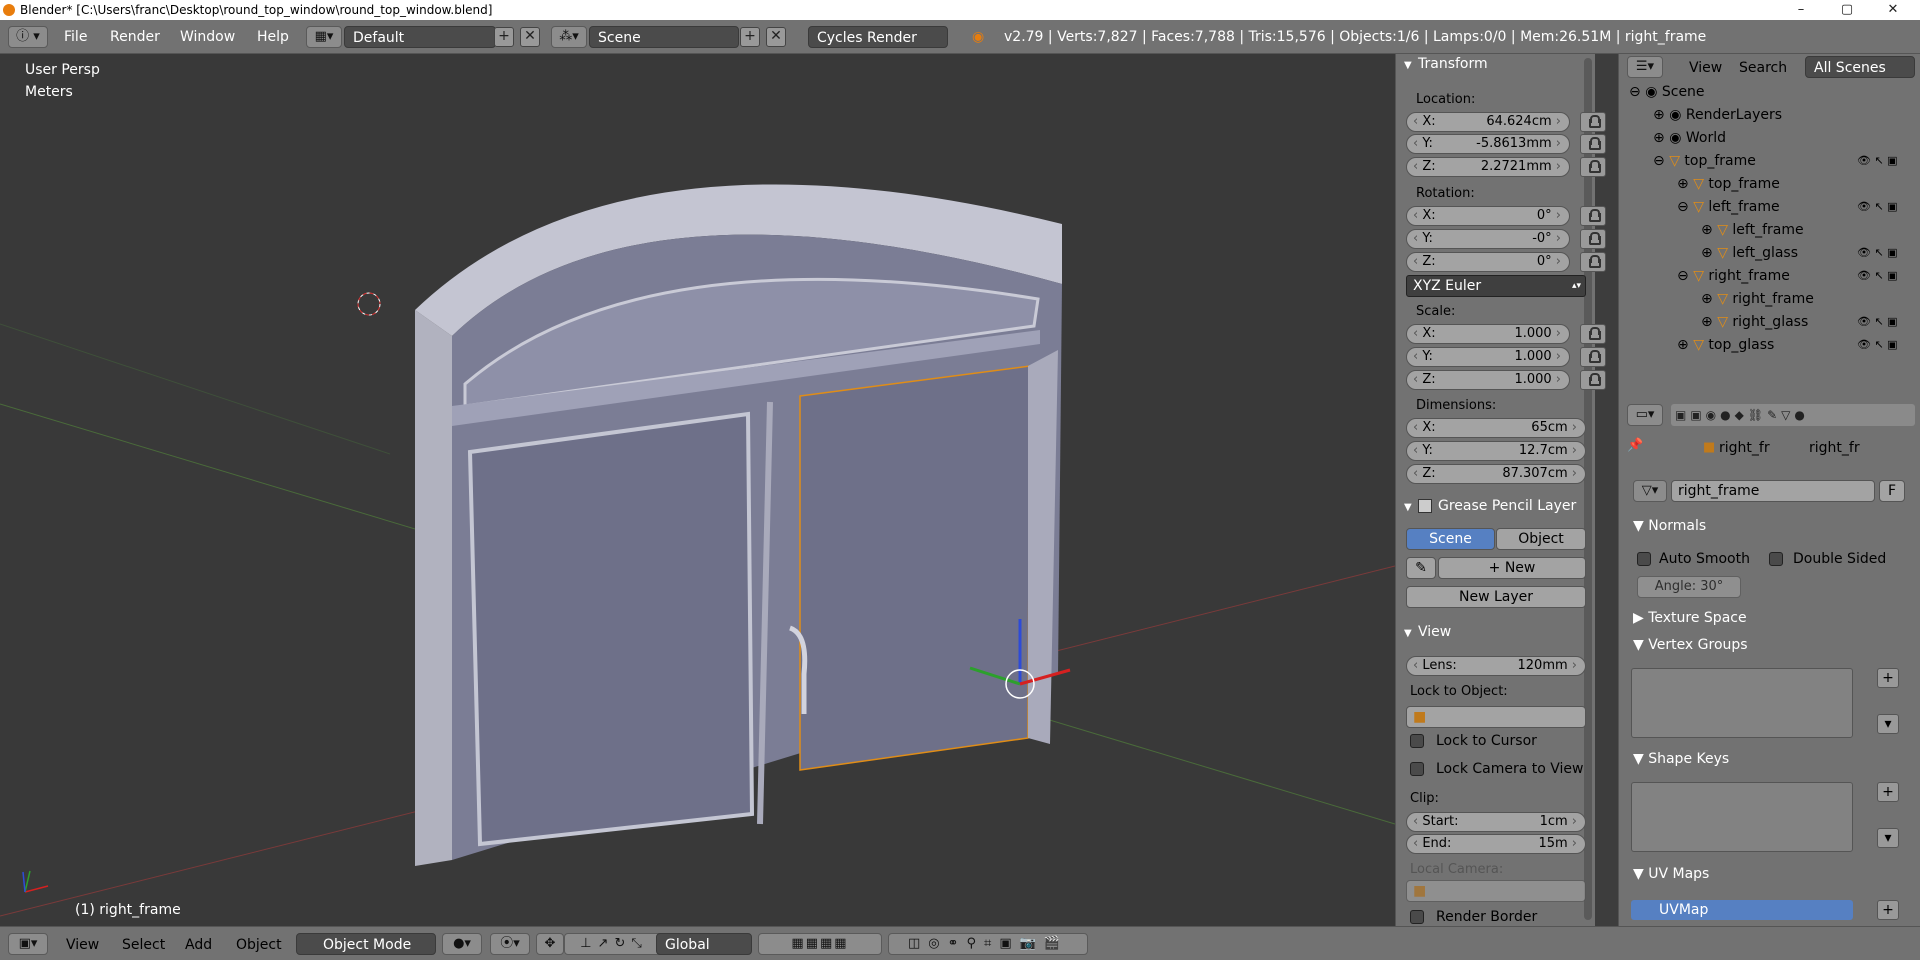 Image resolution: width=1920 pixels, height=960 pixels. What do you see at coordinates (1793, 415) in the screenshot?
I see `properties-context-tabs: ▣▣◉●◆⛓✎▽●` at bounding box center [1793, 415].